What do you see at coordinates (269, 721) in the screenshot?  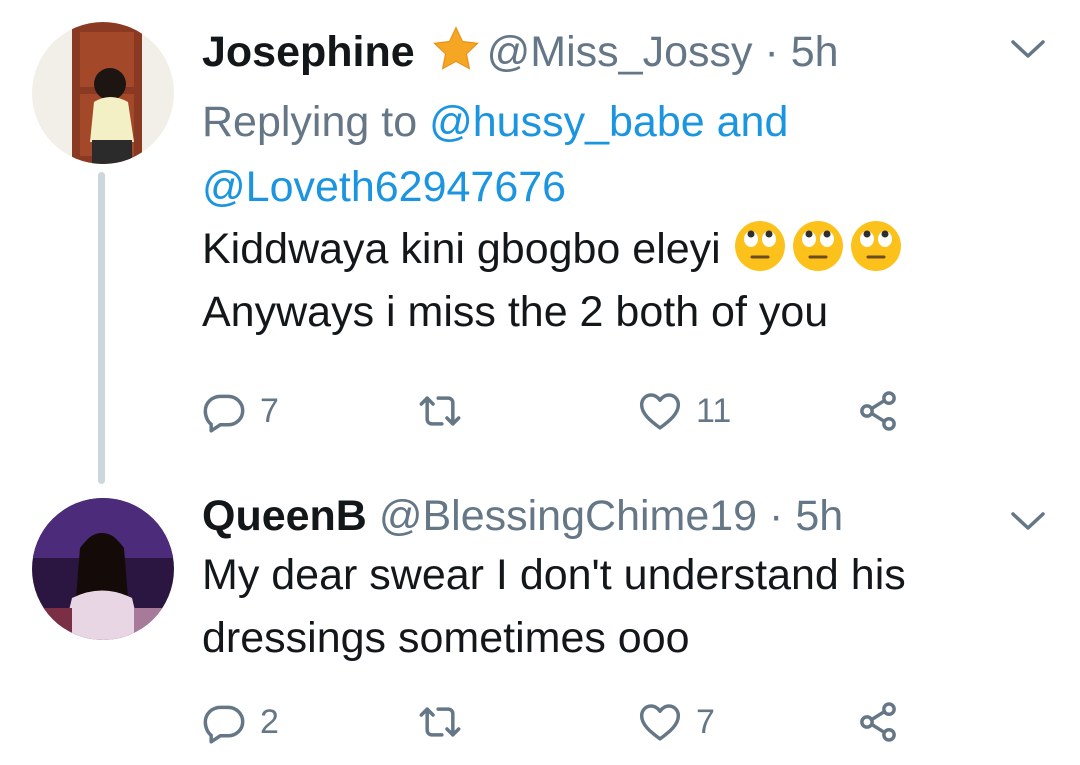 I see `reply-count: 2` at bounding box center [269, 721].